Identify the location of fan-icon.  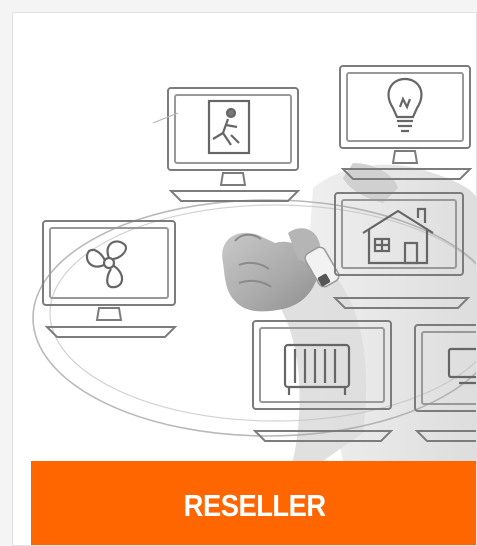
(106, 264).